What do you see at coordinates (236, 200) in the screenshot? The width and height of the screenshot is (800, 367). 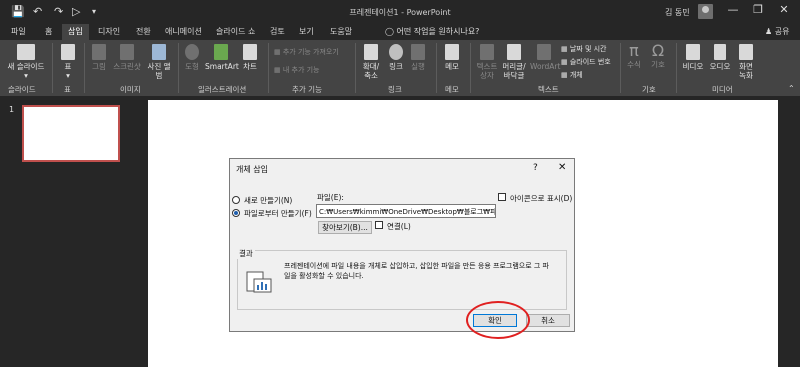 I see `create-new-radio` at bounding box center [236, 200].